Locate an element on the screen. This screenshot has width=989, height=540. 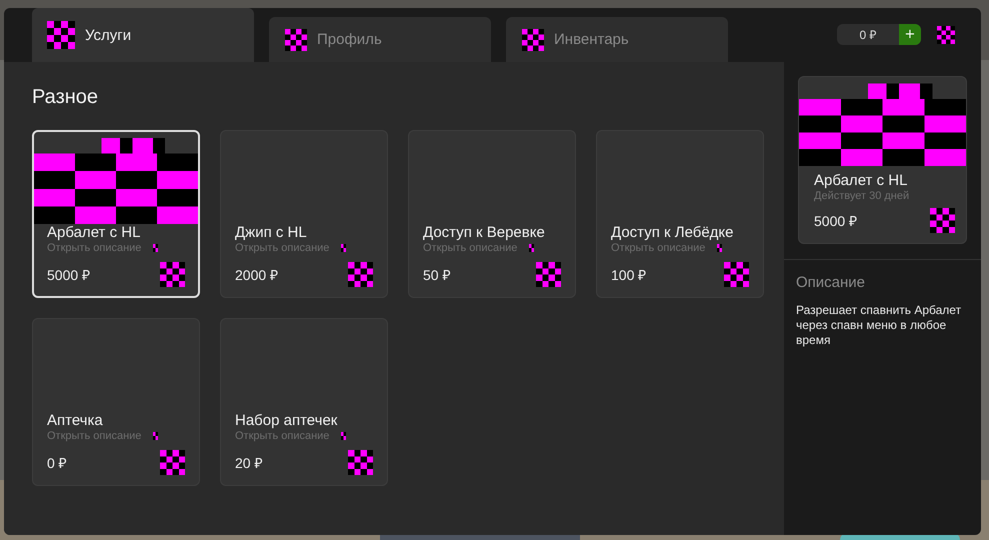
item-card: Аптечка Открыть описание 0 ₽ is located at coordinates (116, 402).